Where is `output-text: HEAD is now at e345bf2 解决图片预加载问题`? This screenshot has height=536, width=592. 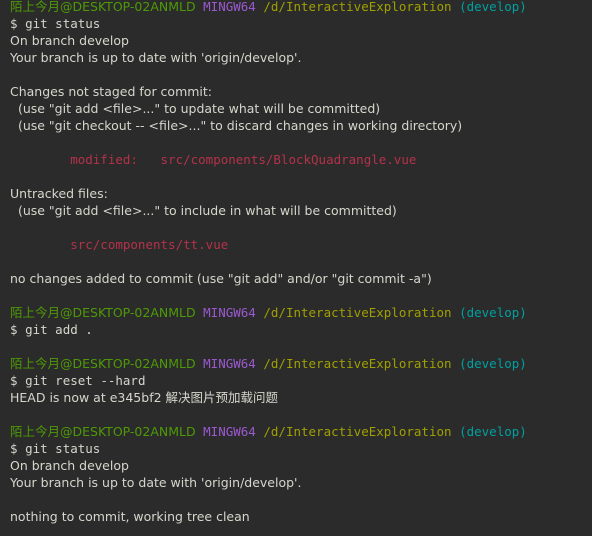 output-text: HEAD is now at e345bf2 解决图片预加载问题 is located at coordinates (144, 397).